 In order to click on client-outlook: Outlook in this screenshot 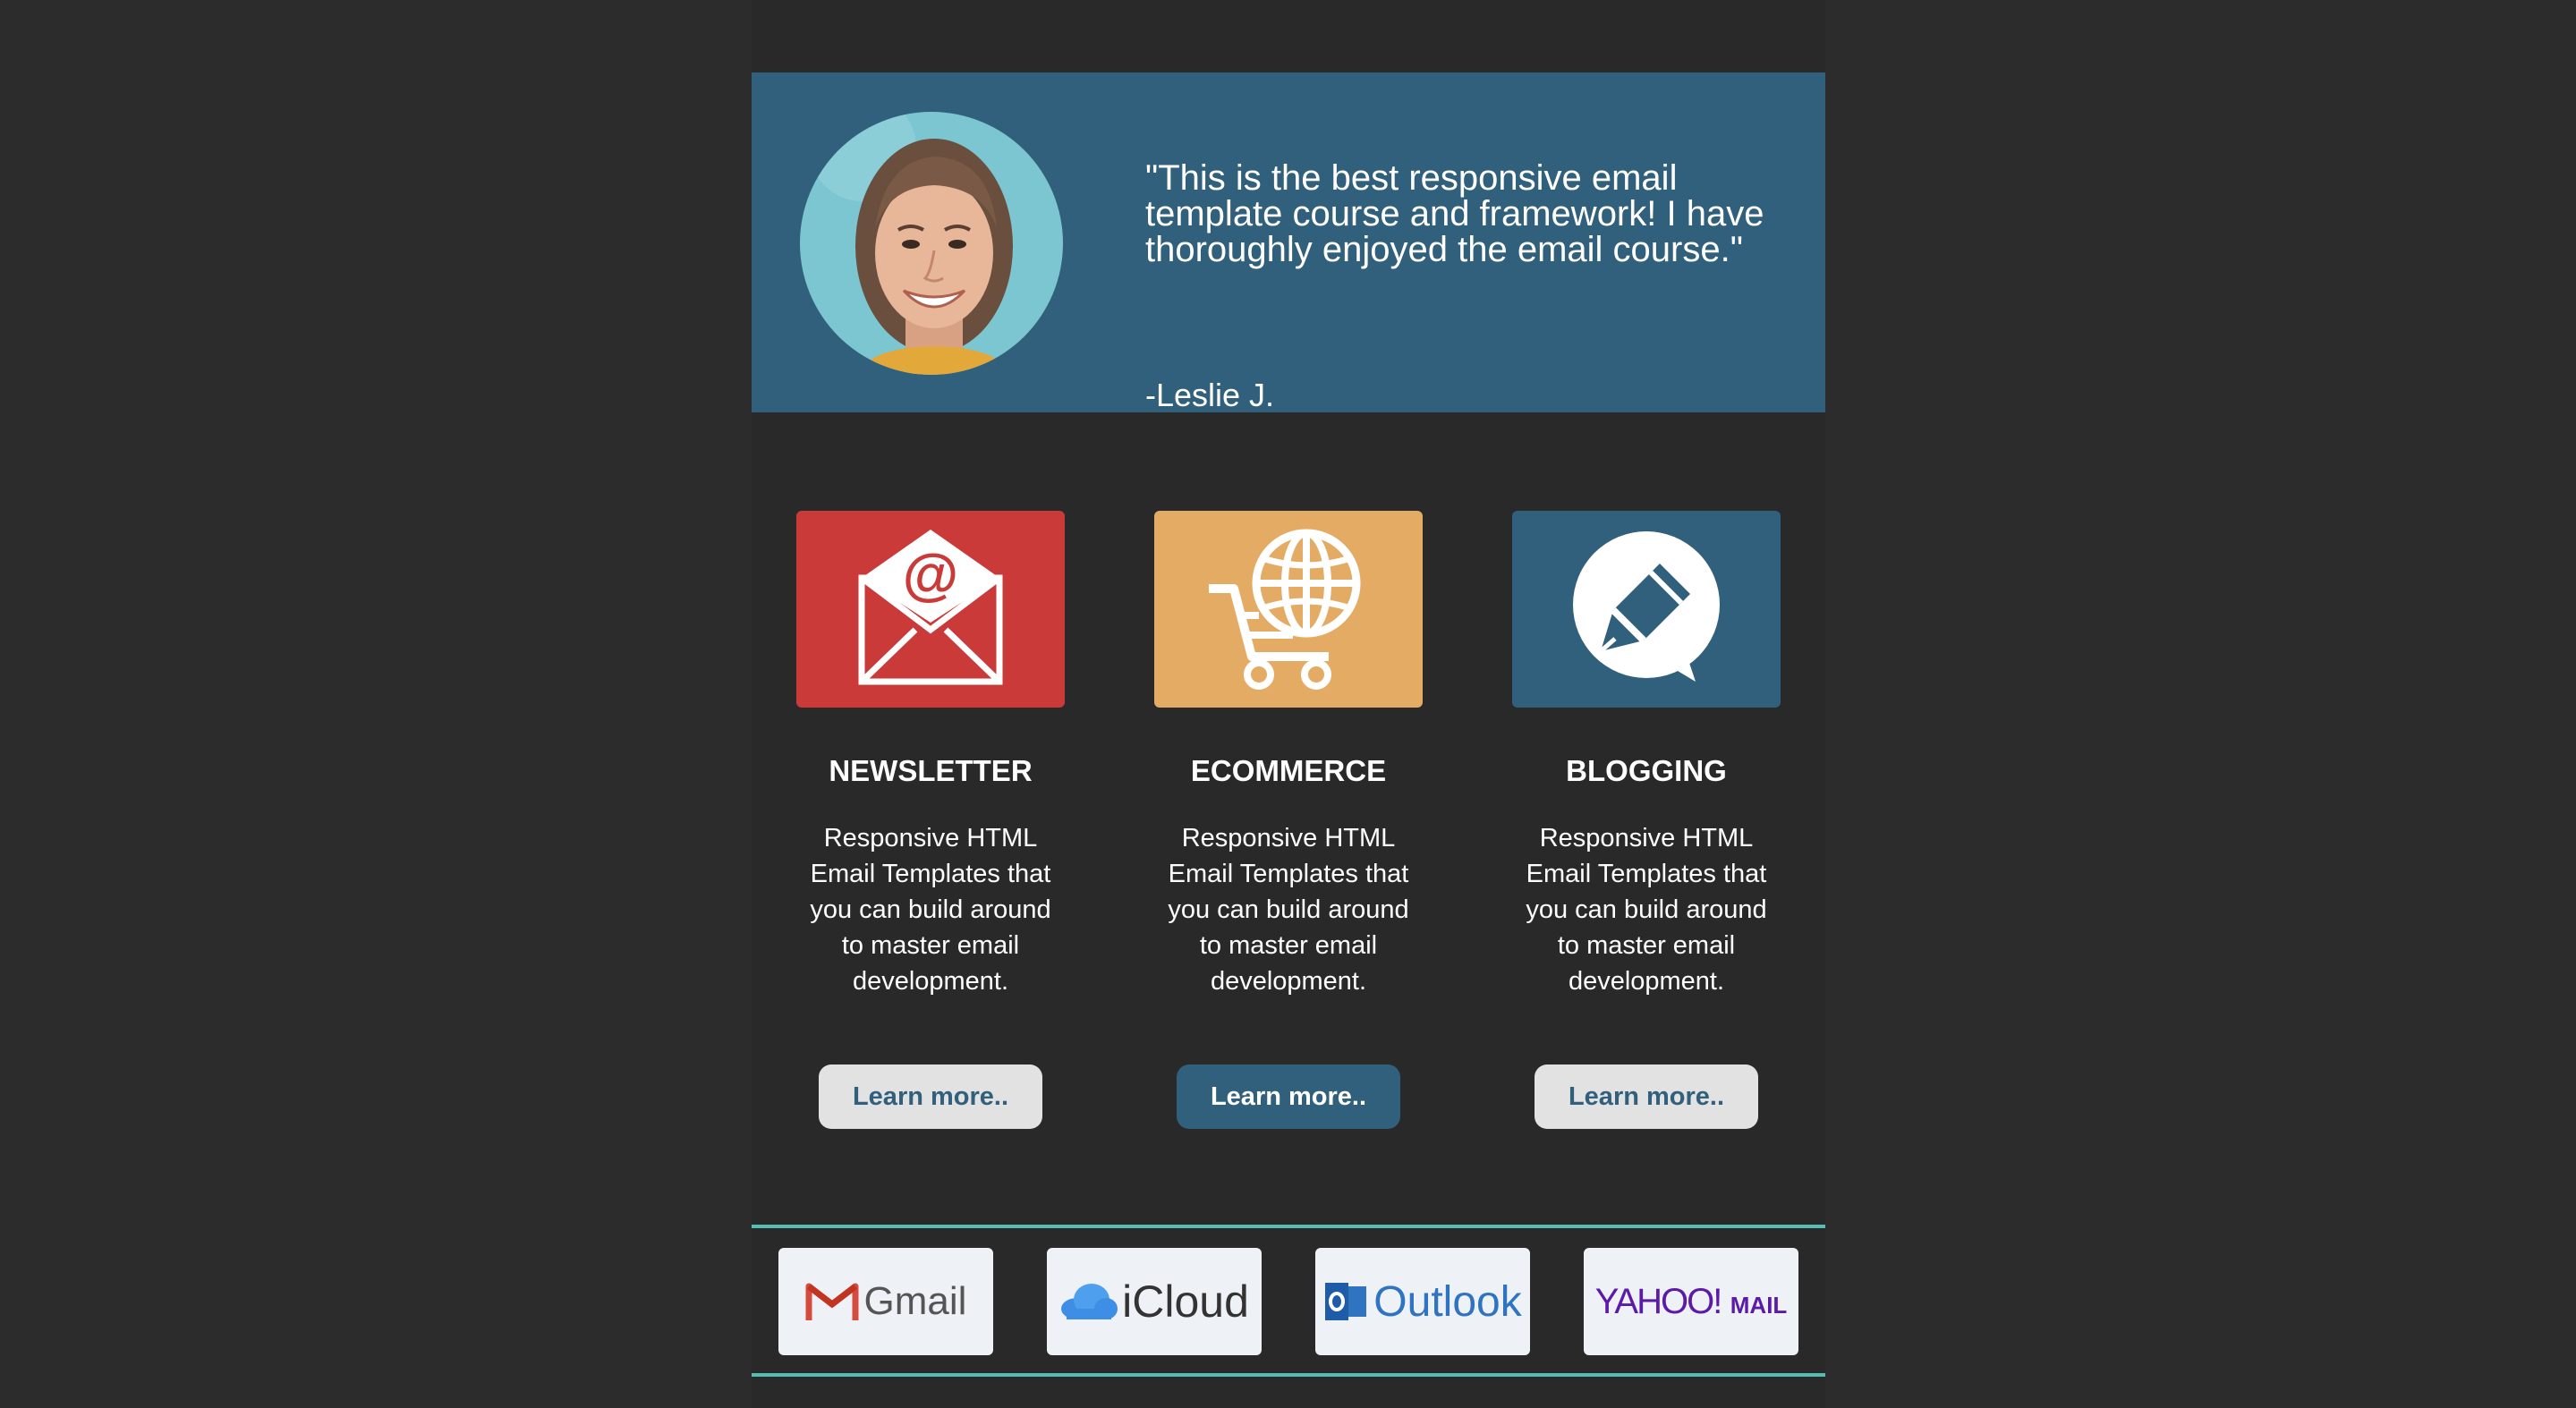, I will do `click(1422, 1301)`.